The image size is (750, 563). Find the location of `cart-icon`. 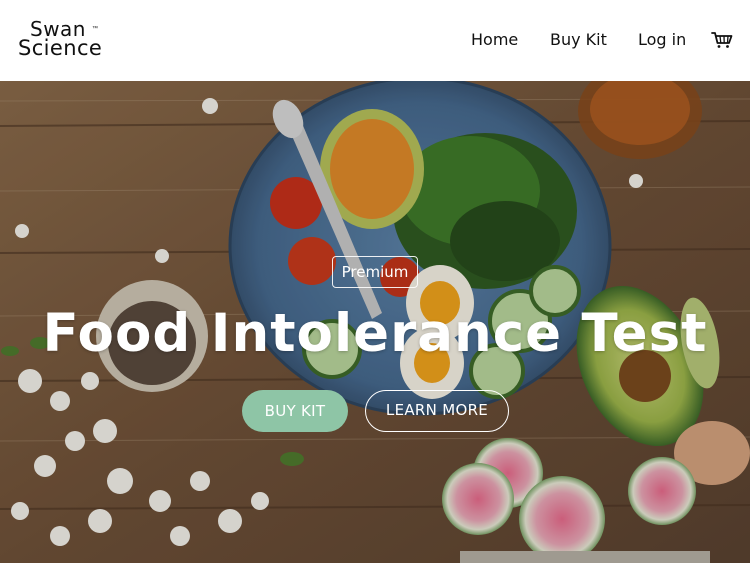

cart-icon is located at coordinates (722, 40).